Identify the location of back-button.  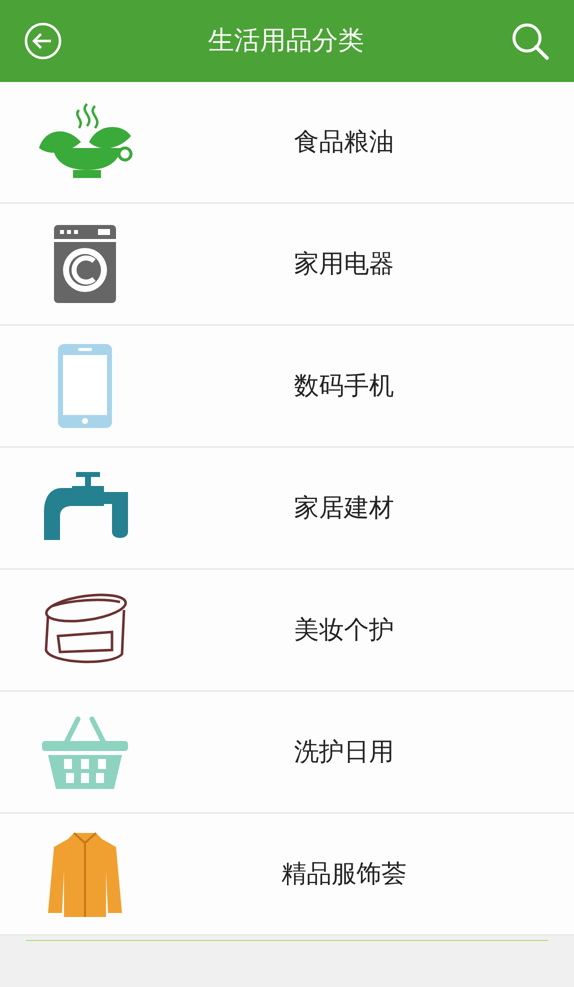
(43, 41).